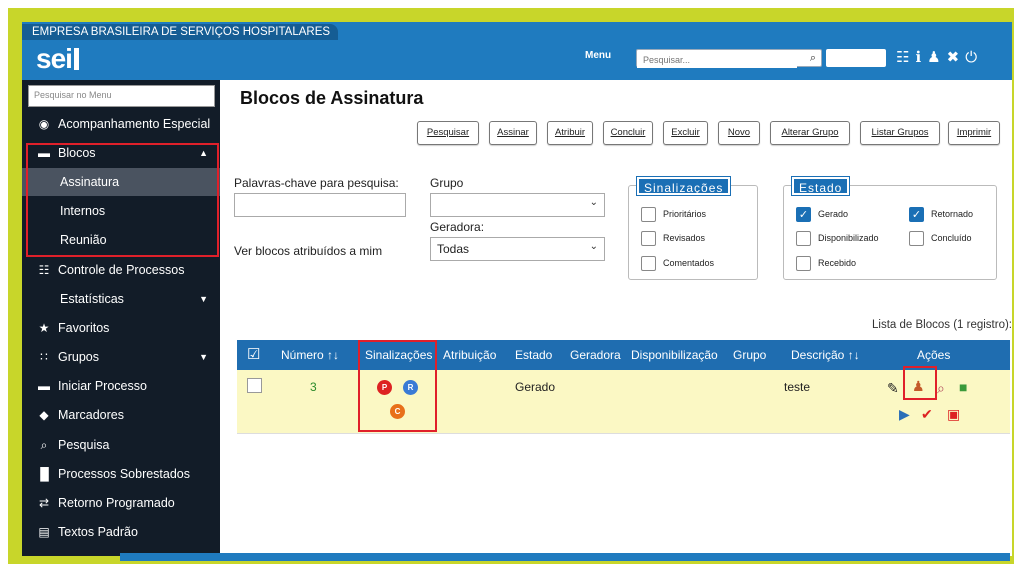 This screenshot has height=564, width=1014. What do you see at coordinates (121, 182) in the screenshot?
I see `sidebar-item-assinatura: Assinatura` at bounding box center [121, 182].